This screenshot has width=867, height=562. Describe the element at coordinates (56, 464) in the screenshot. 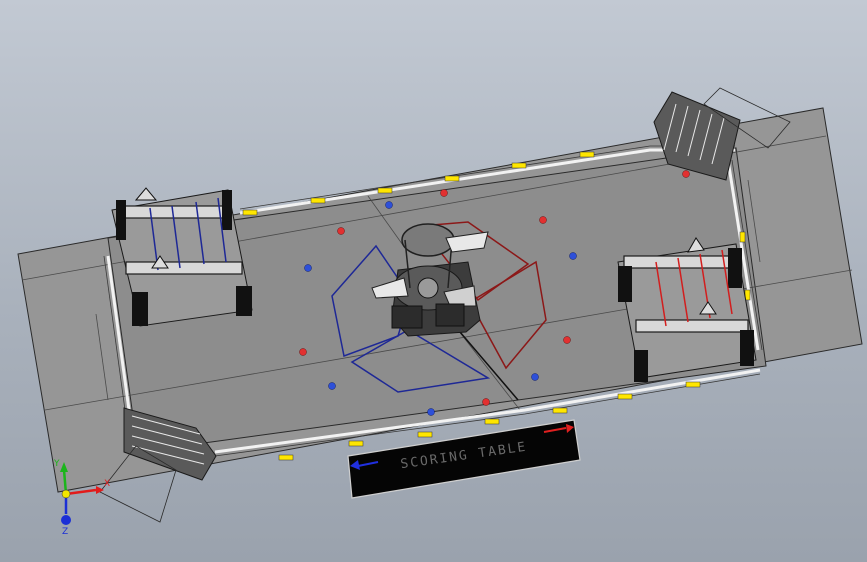

I see `triad-y-label: Y` at that location.